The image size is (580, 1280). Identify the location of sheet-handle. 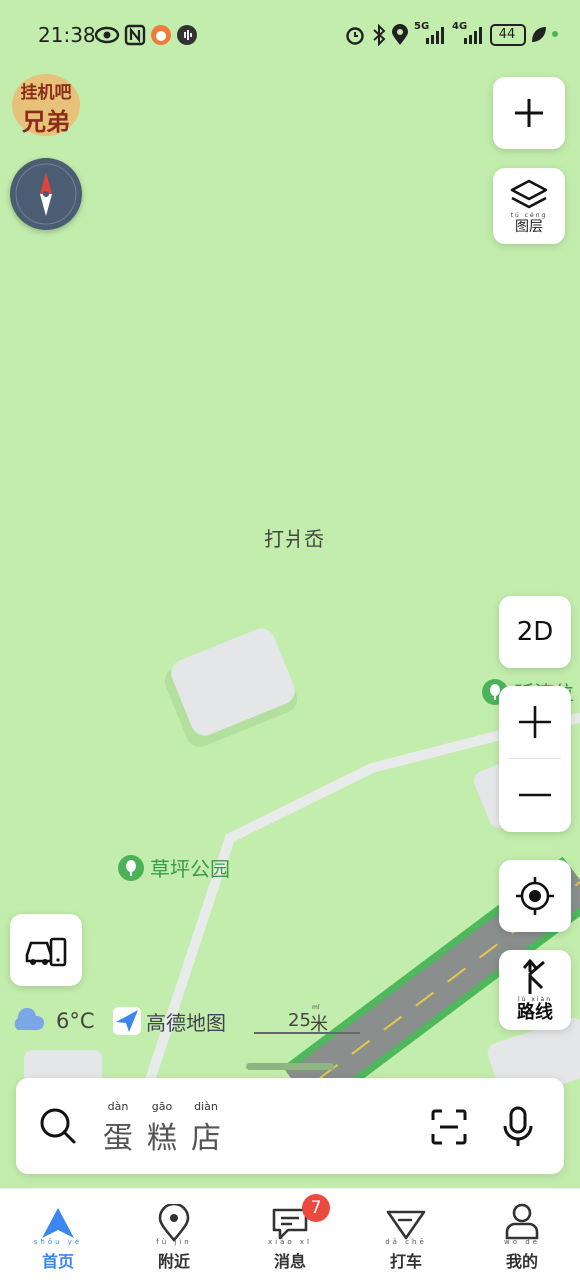
(290, 1066).